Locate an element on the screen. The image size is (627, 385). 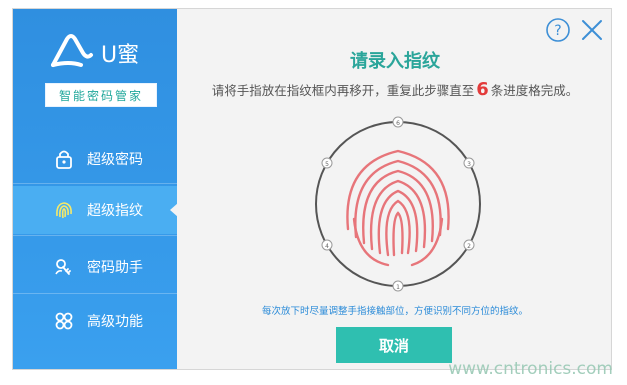
marker-label: 4 is located at coordinates (327, 246).